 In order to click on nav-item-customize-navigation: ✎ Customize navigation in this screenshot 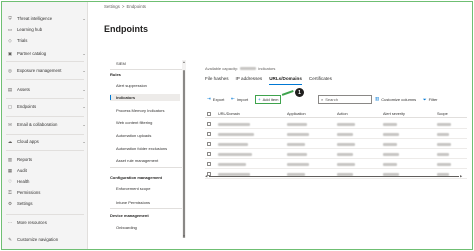, I will do `click(45, 239)`.